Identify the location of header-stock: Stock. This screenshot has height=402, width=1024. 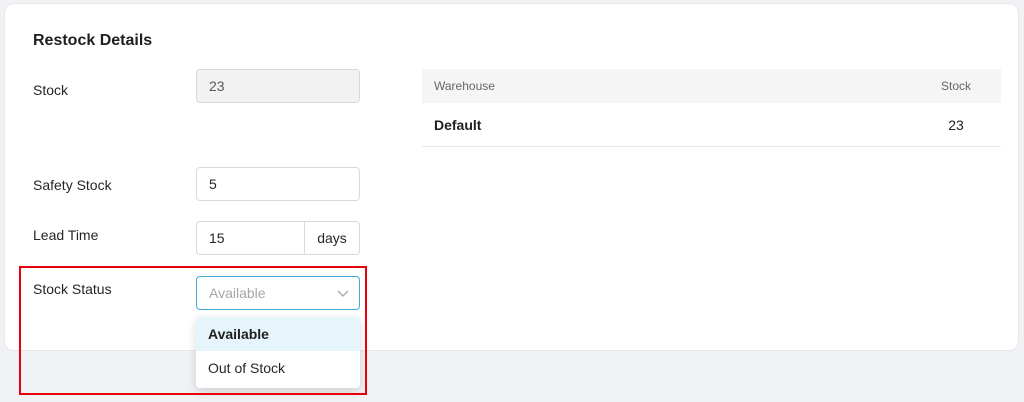
(955, 86).